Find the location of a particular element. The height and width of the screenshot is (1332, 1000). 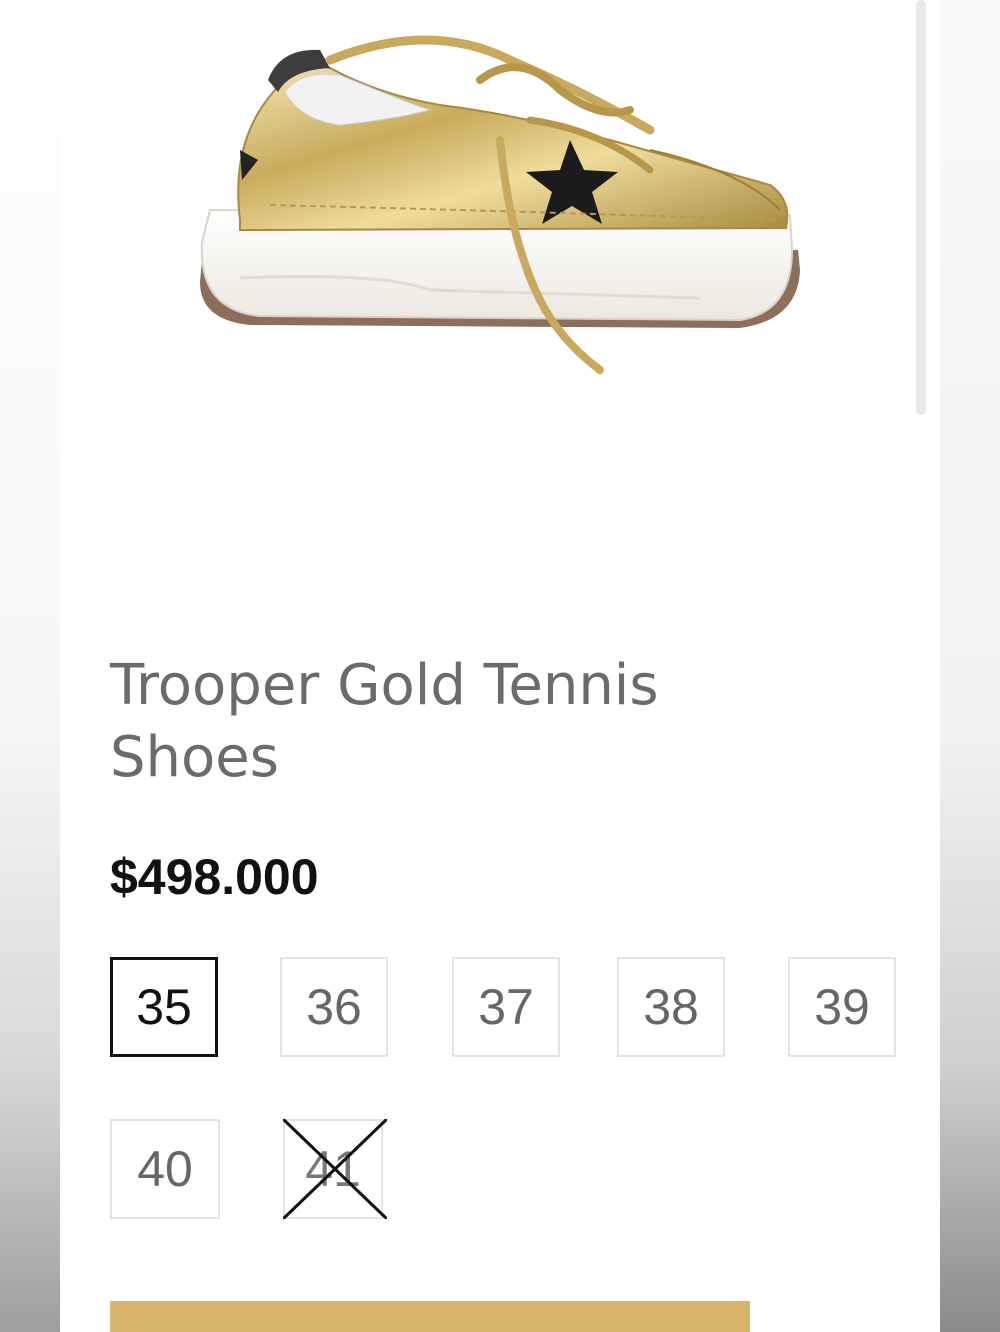

size-label: 41 is located at coordinates (333, 1169).